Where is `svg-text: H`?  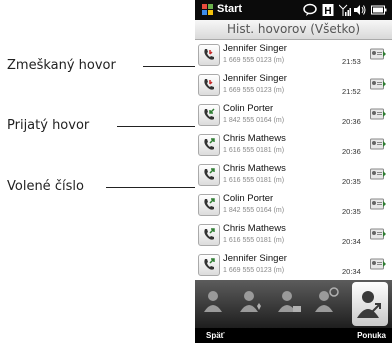 svg-text: H is located at coordinates (327, 11).